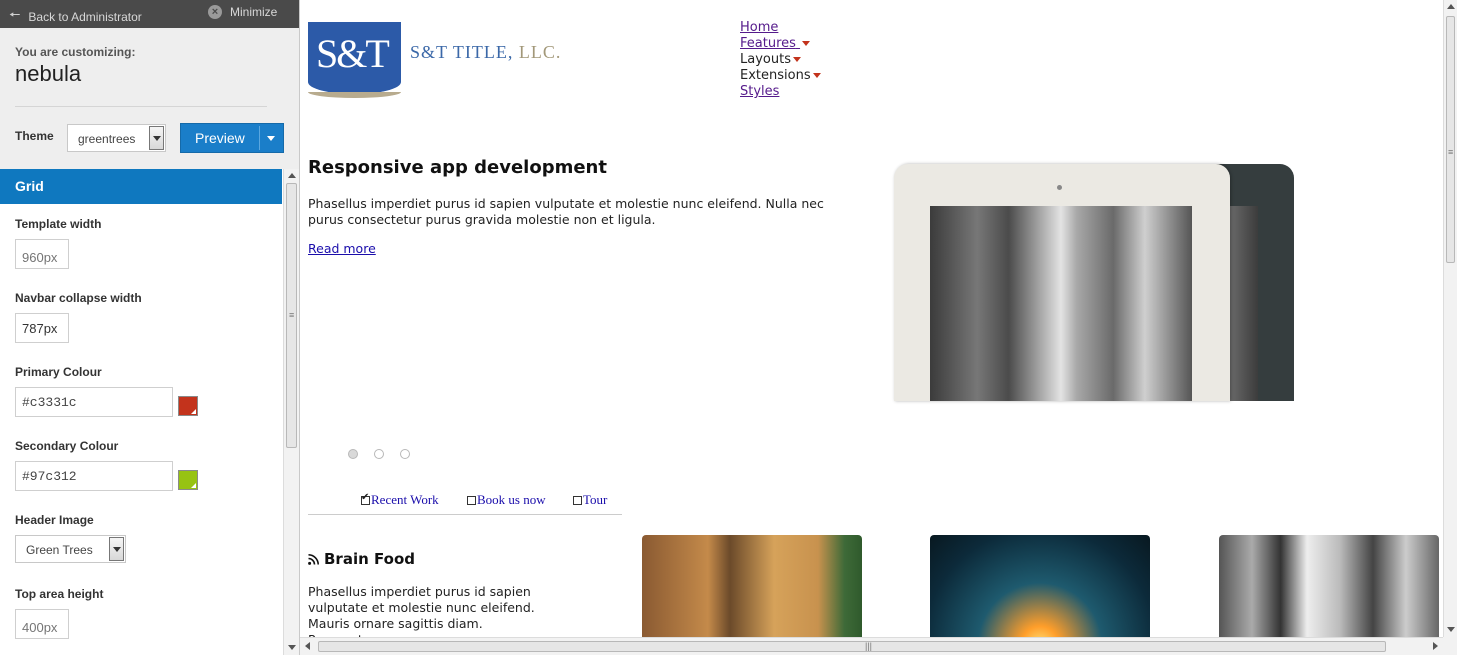 The image size is (1457, 655). I want to click on site-logo: S&T, so click(354, 60).